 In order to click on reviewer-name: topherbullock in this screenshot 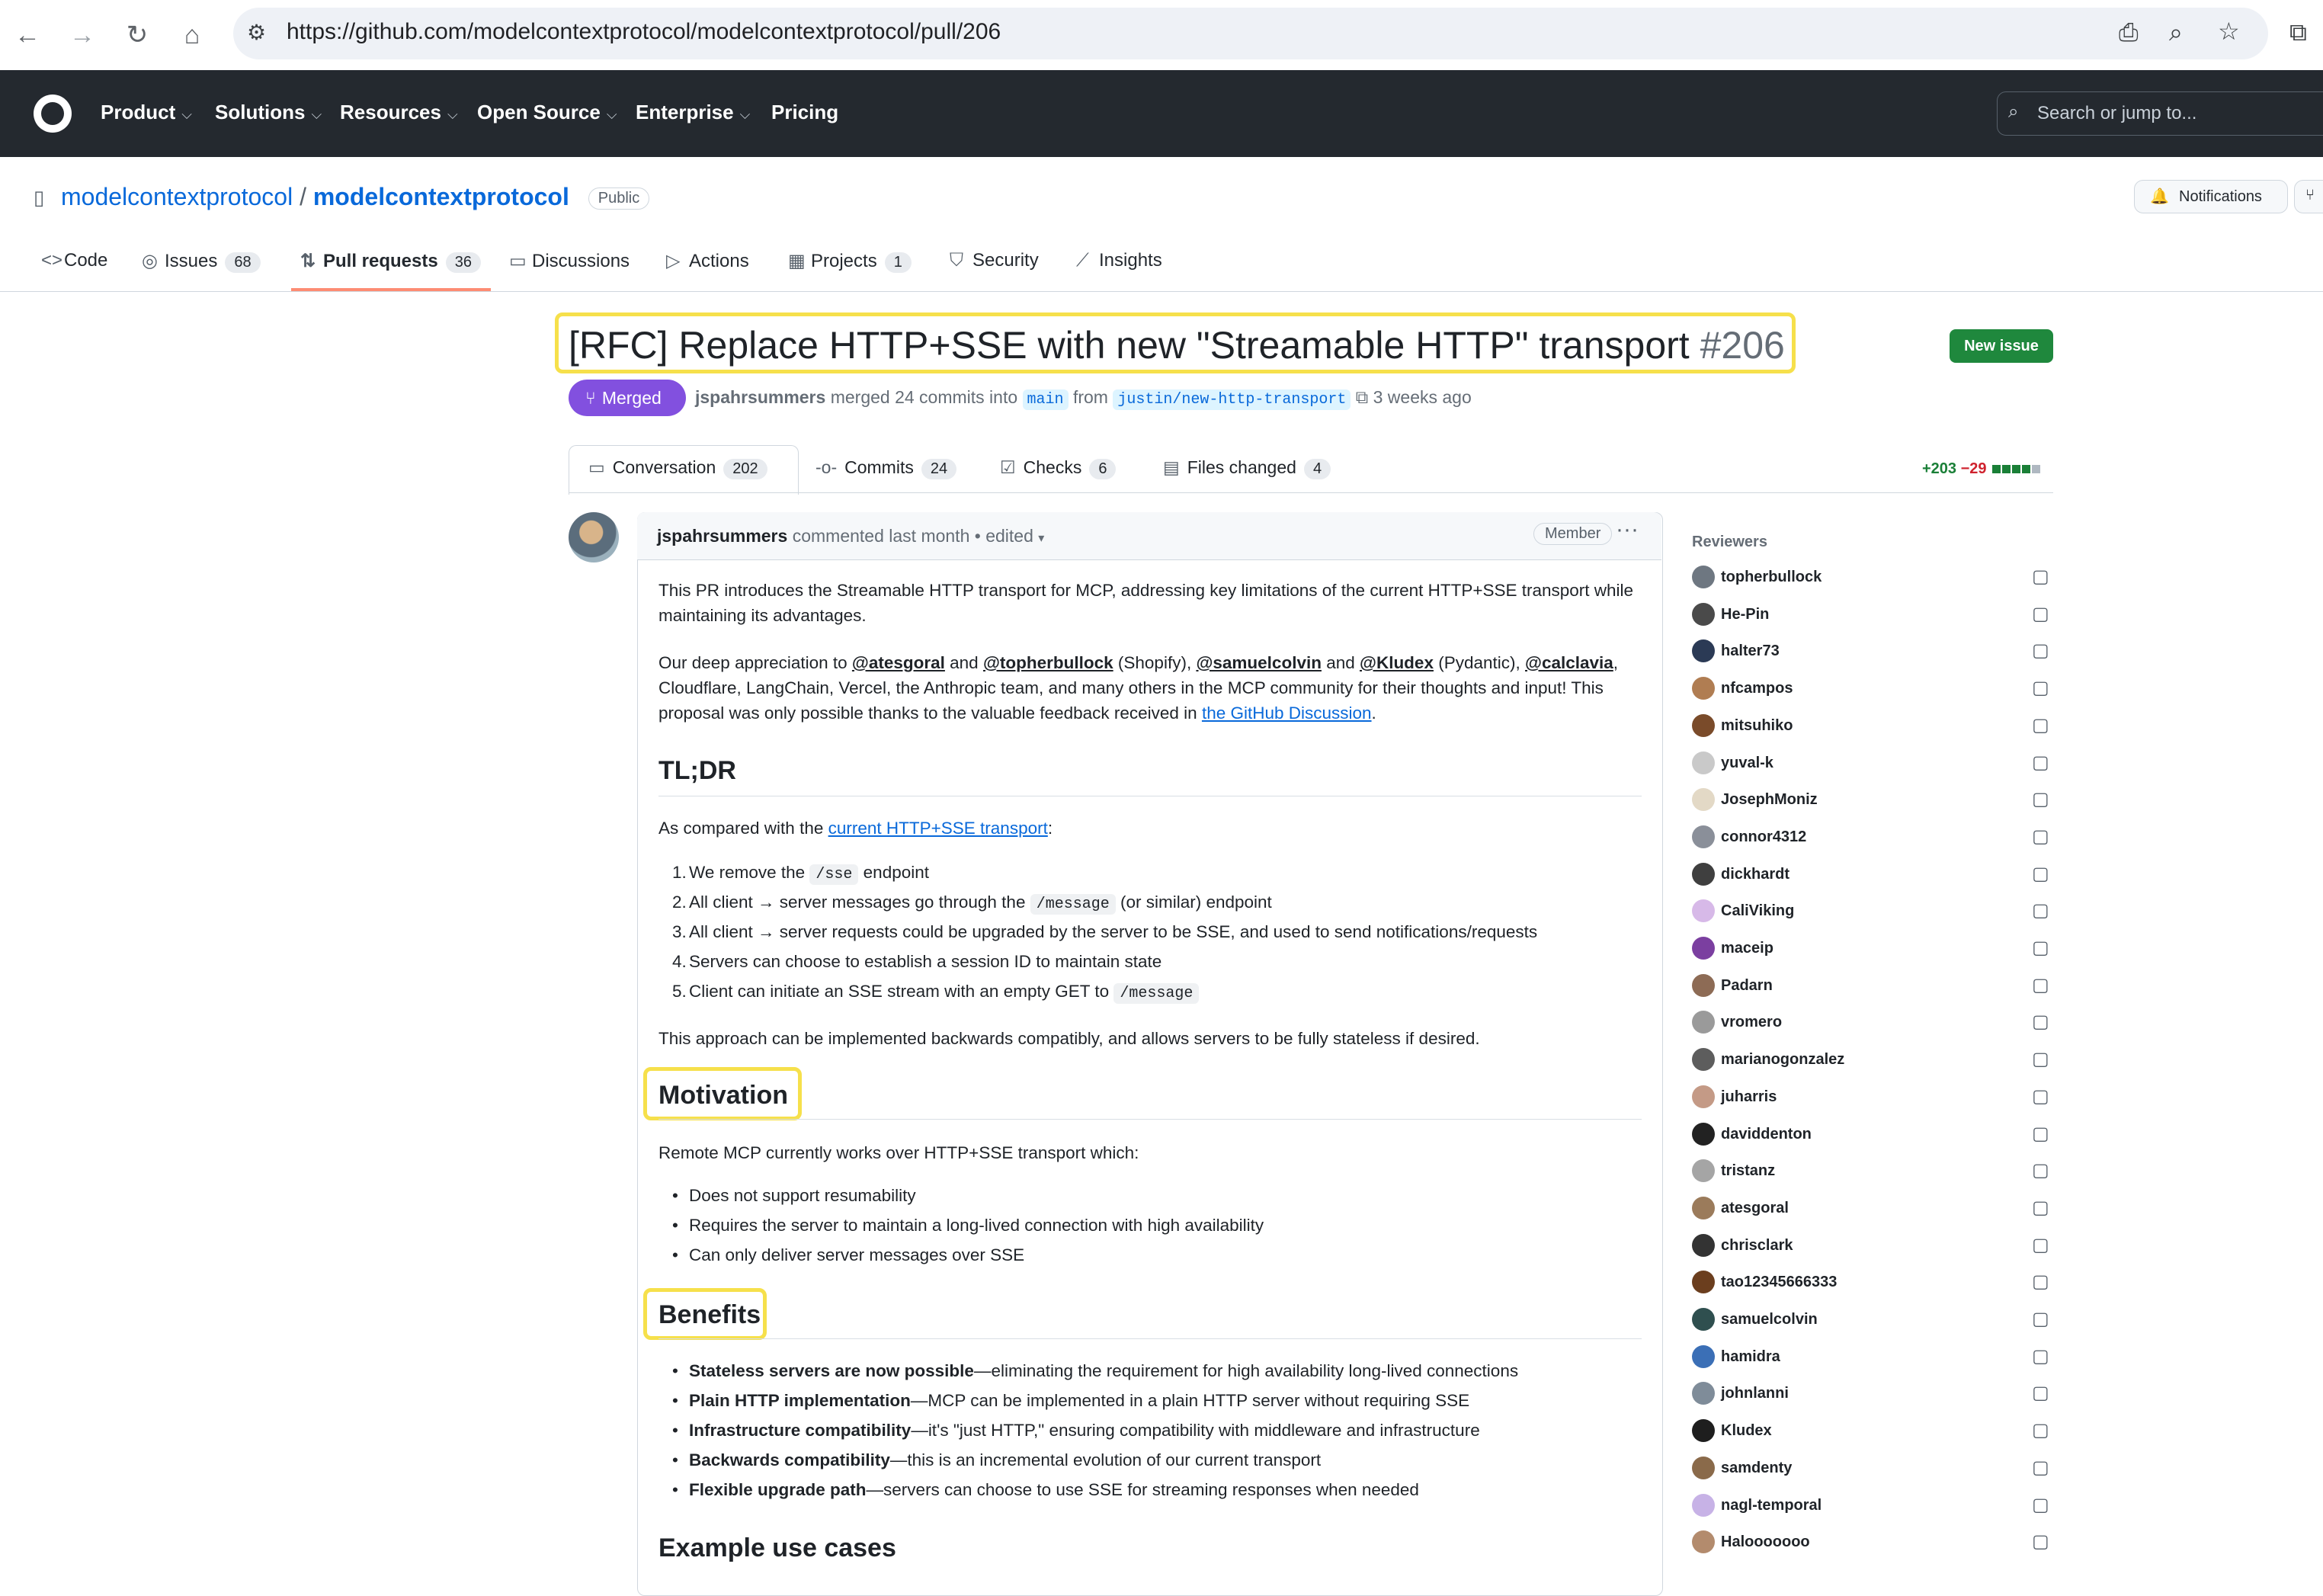, I will do `click(1771, 577)`.